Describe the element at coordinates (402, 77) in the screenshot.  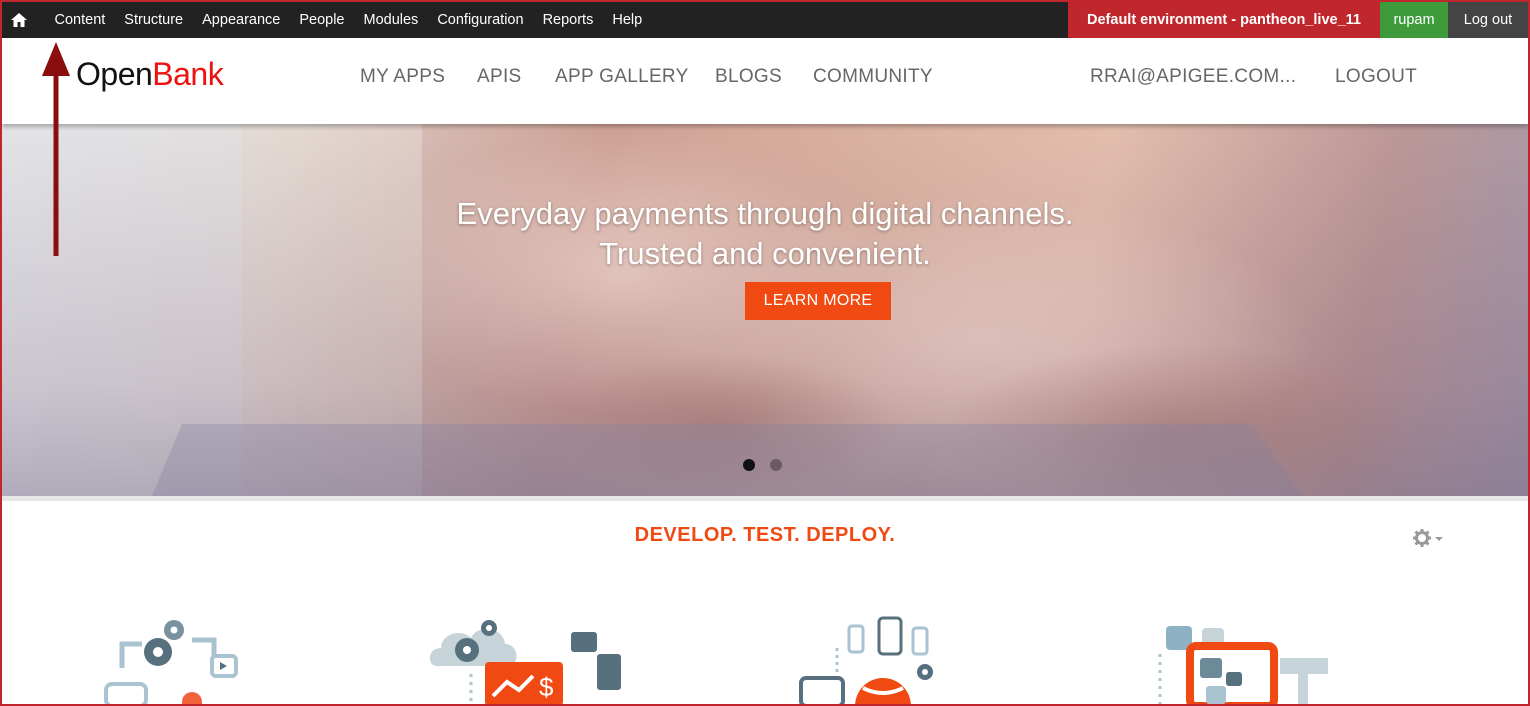
I see `nav-my-apps: MY APPS` at that location.